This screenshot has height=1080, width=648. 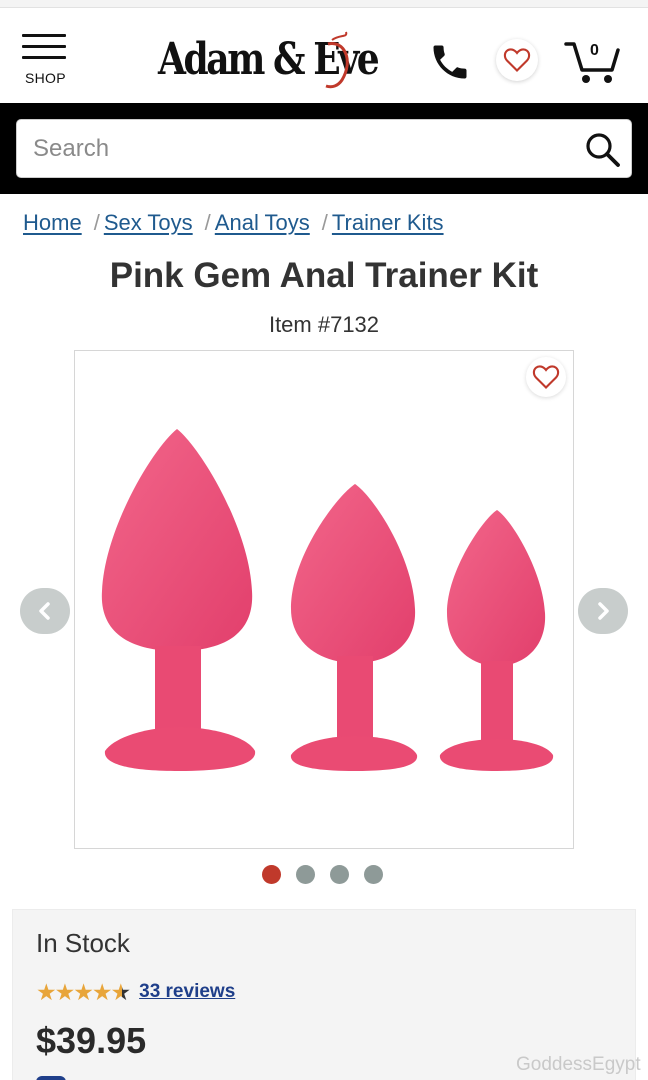 I want to click on reviews-link: 33 reviews, so click(x=187, y=992).